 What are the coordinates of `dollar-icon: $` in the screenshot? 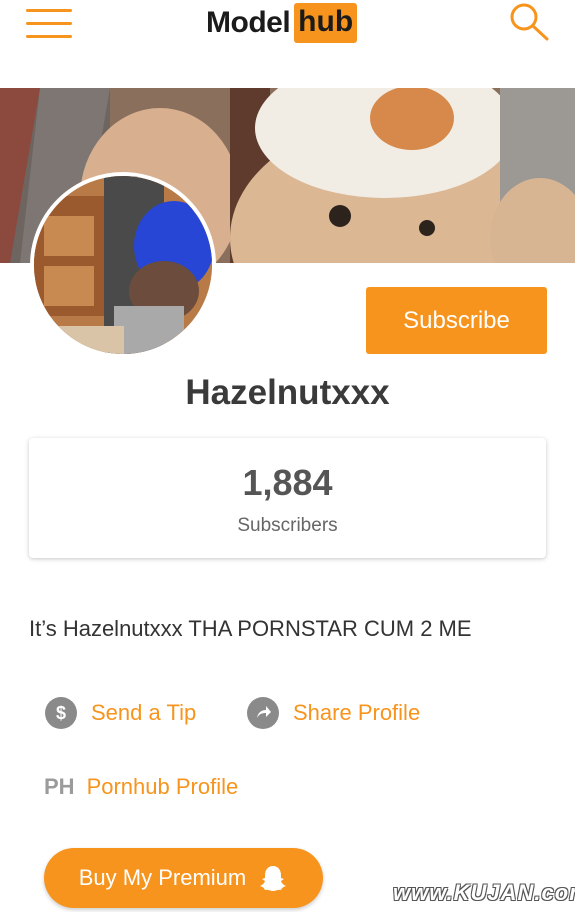 It's located at (61, 713).